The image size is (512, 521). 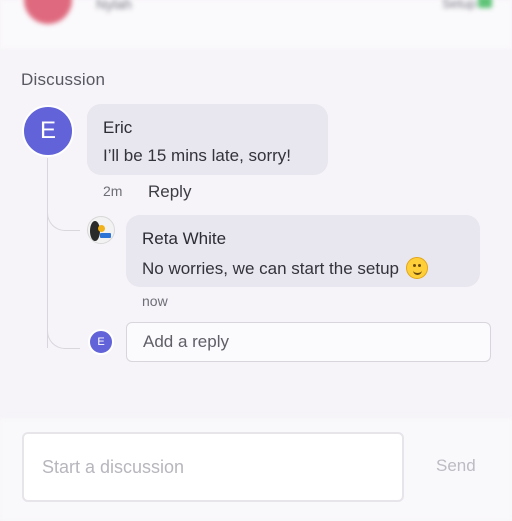 What do you see at coordinates (118, 127) in the screenshot?
I see `comment-author: Eric` at bounding box center [118, 127].